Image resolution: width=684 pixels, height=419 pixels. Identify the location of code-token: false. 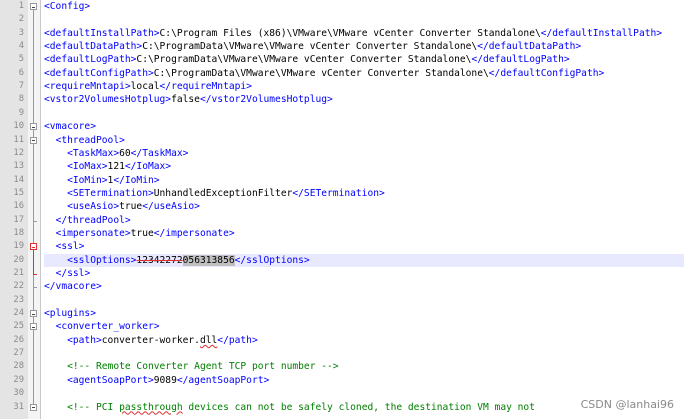
(185, 100).